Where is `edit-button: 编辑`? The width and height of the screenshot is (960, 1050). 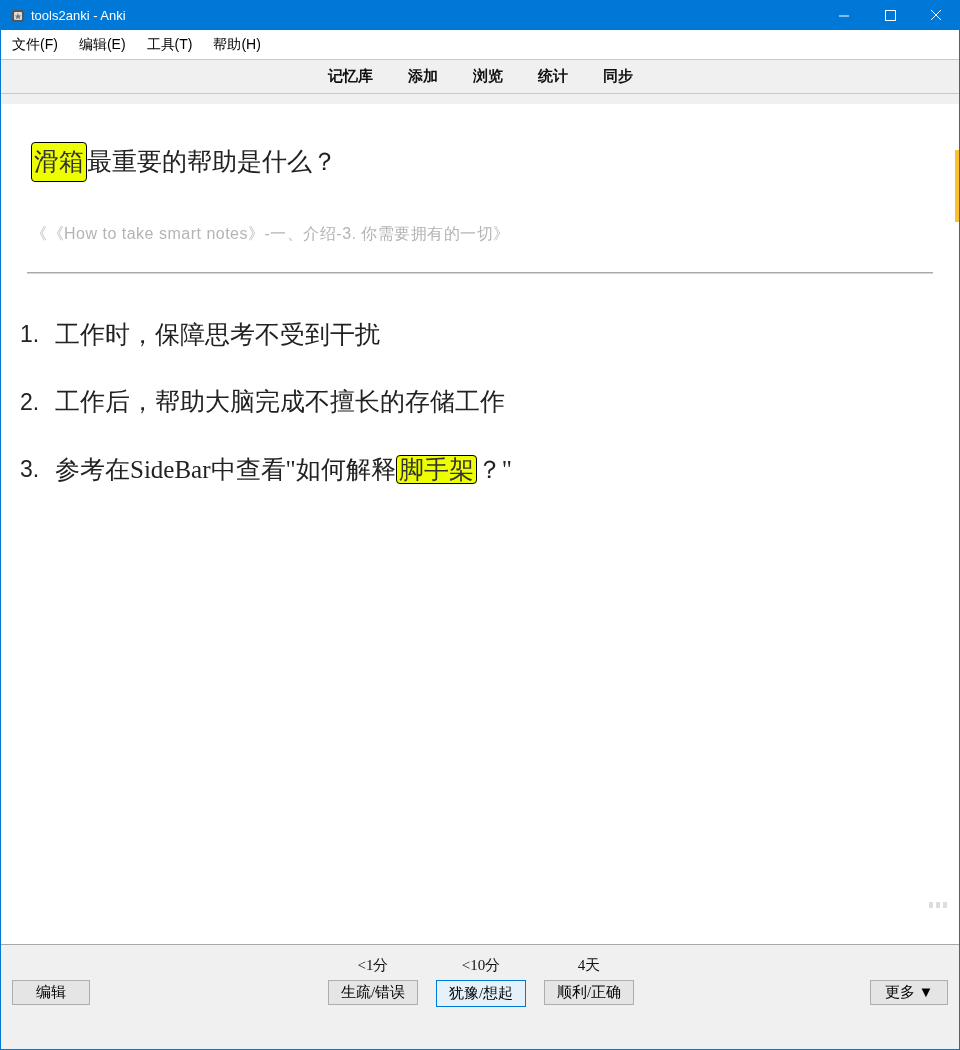 edit-button: 编辑 is located at coordinates (51, 992).